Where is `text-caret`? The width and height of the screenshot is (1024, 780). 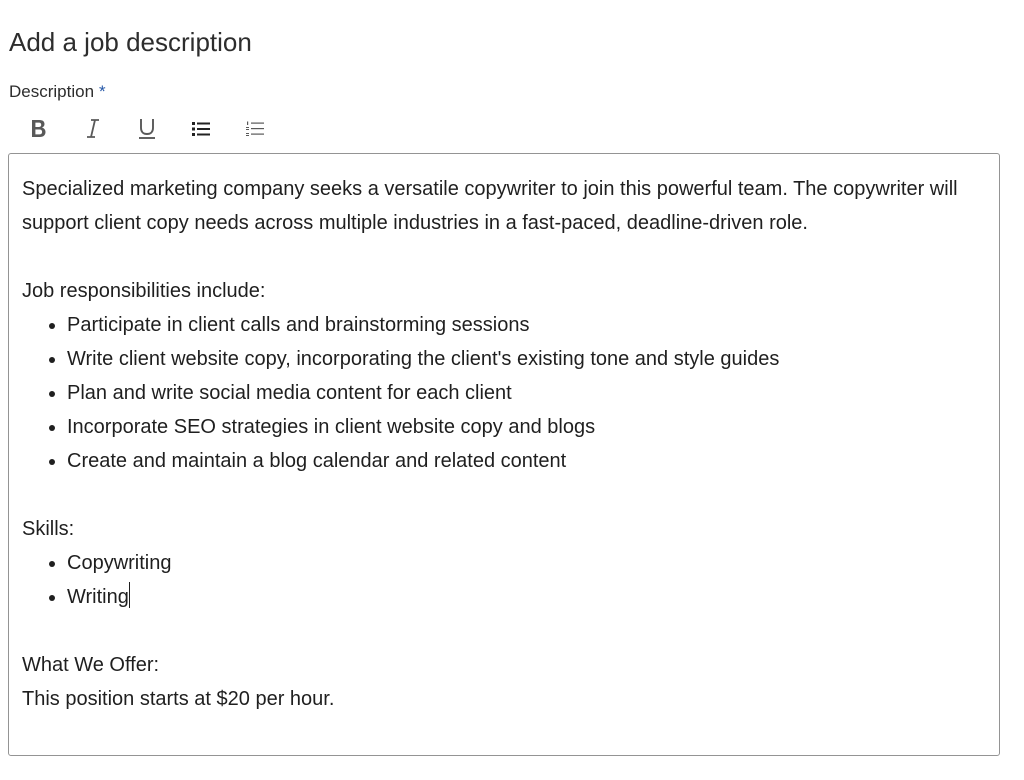
text-caret is located at coordinates (129, 595).